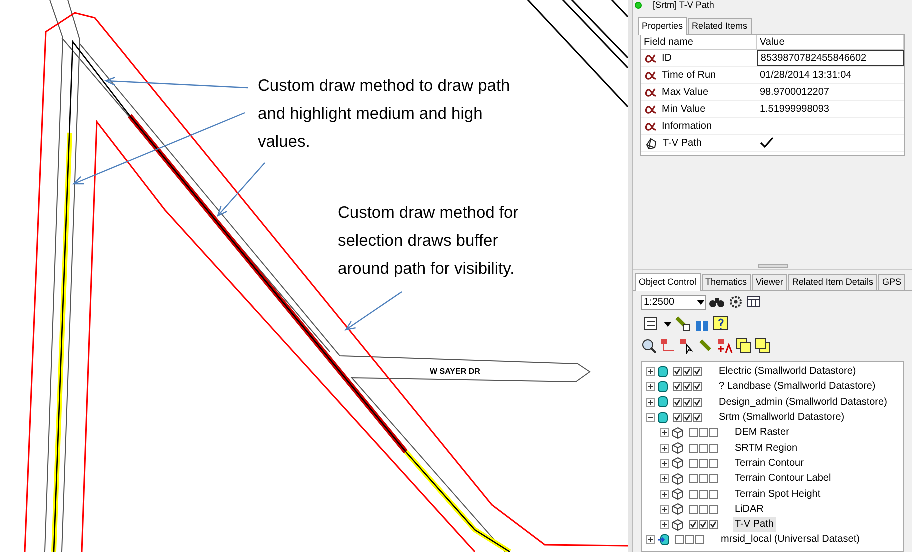  I want to click on layer-item: T-V Path, so click(754, 524).